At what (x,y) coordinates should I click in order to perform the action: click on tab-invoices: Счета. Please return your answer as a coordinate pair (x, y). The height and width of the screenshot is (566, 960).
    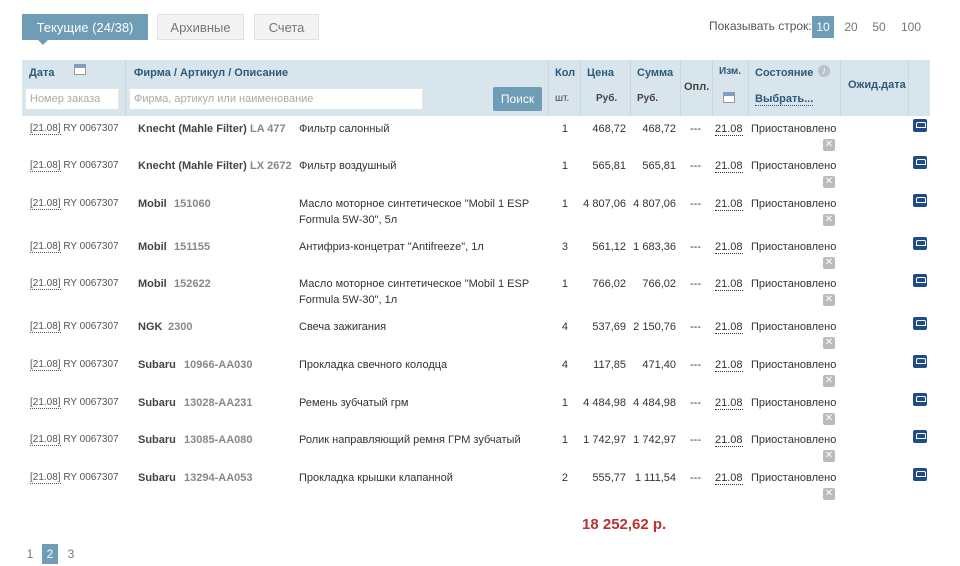
    Looking at the image, I should click on (286, 27).